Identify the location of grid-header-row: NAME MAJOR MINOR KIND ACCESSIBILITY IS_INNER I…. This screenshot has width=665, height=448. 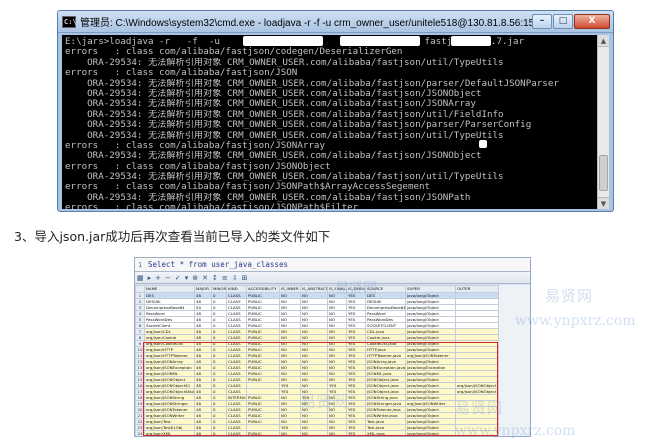
(317, 289).